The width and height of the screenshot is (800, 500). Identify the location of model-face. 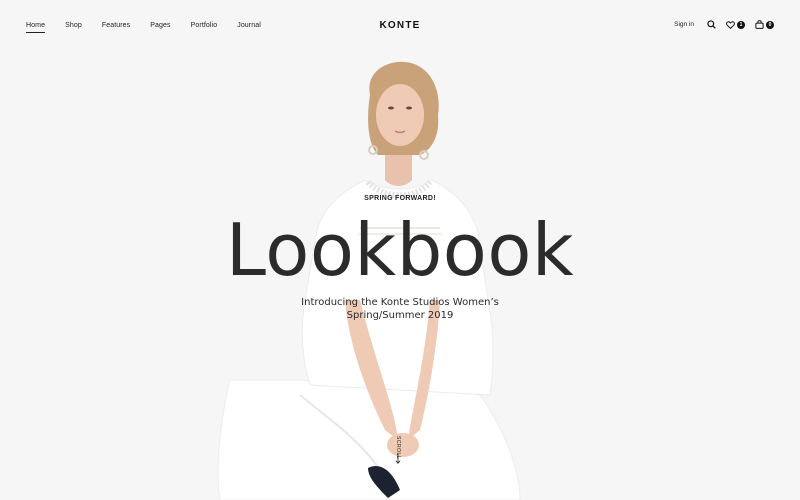
(400, 115).